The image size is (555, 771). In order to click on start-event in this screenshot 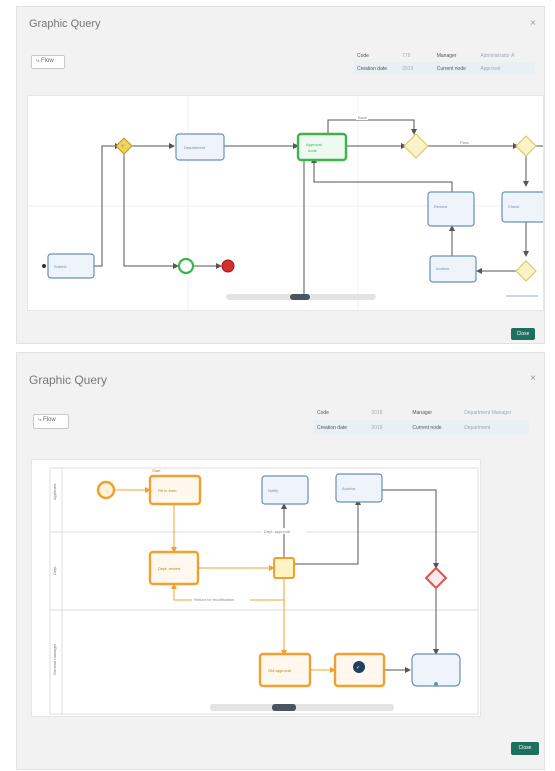, I will do `click(106, 490)`.